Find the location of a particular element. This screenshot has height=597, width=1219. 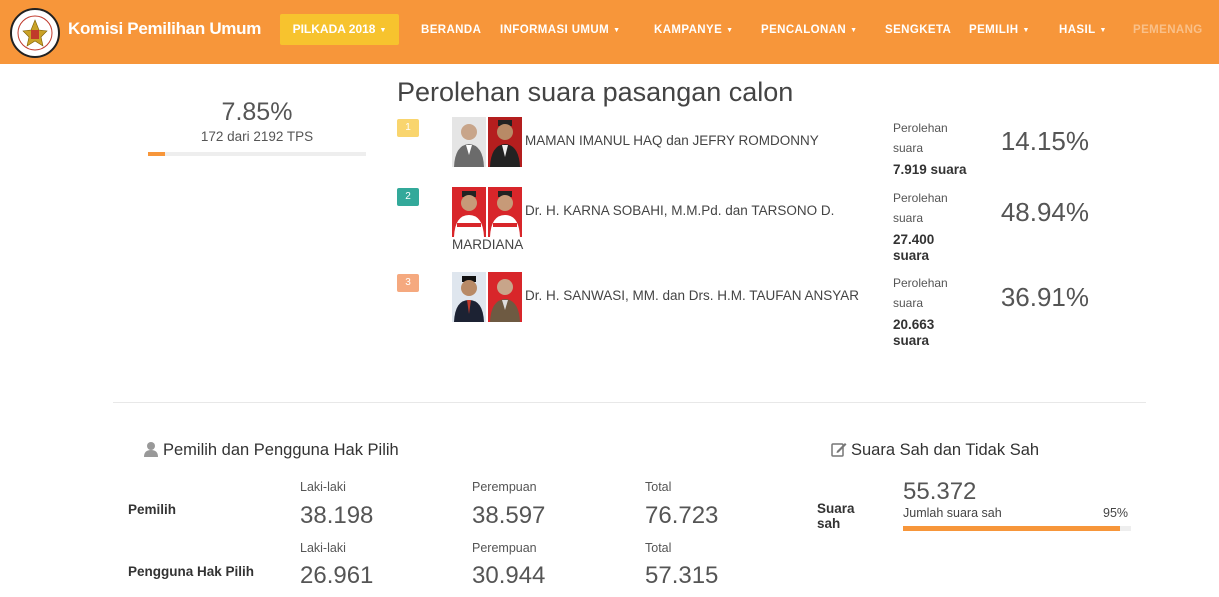

nav-label: BERANDA is located at coordinates (451, 30).